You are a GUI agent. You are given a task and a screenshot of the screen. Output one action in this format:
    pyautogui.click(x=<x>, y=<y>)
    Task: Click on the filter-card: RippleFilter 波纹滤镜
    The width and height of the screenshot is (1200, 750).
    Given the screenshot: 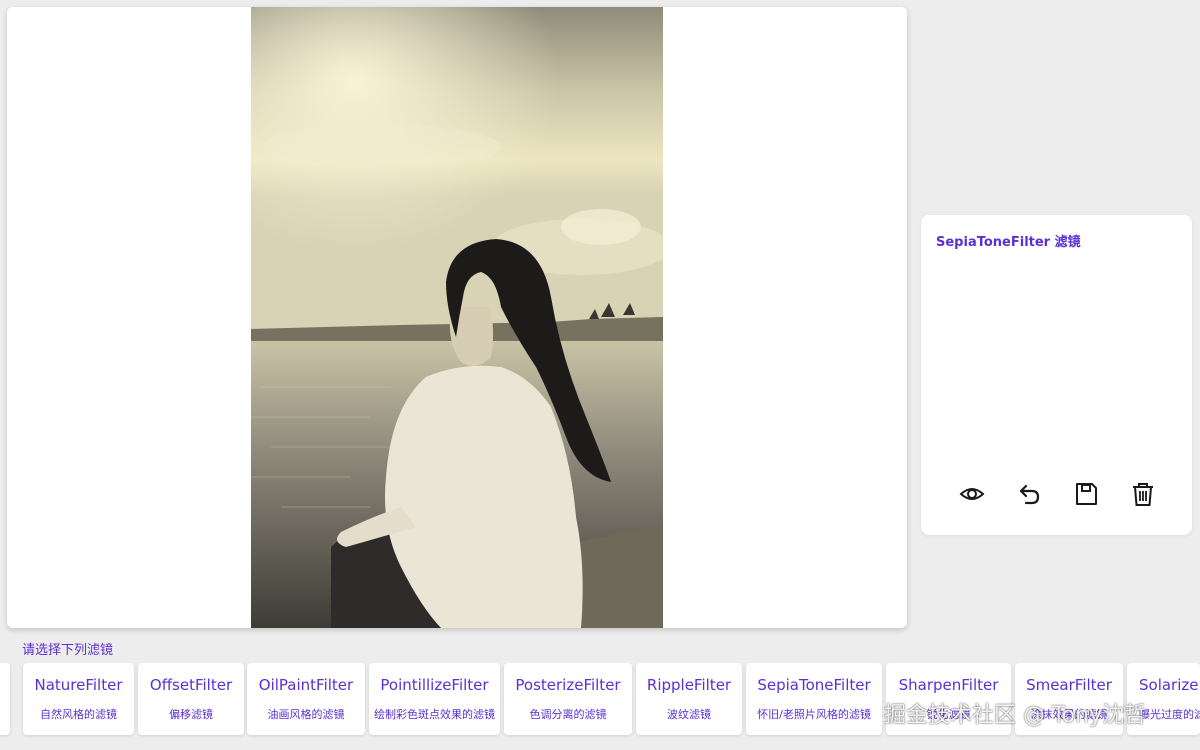 What is the action you would take?
    pyautogui.click(x=689, y=699)
    